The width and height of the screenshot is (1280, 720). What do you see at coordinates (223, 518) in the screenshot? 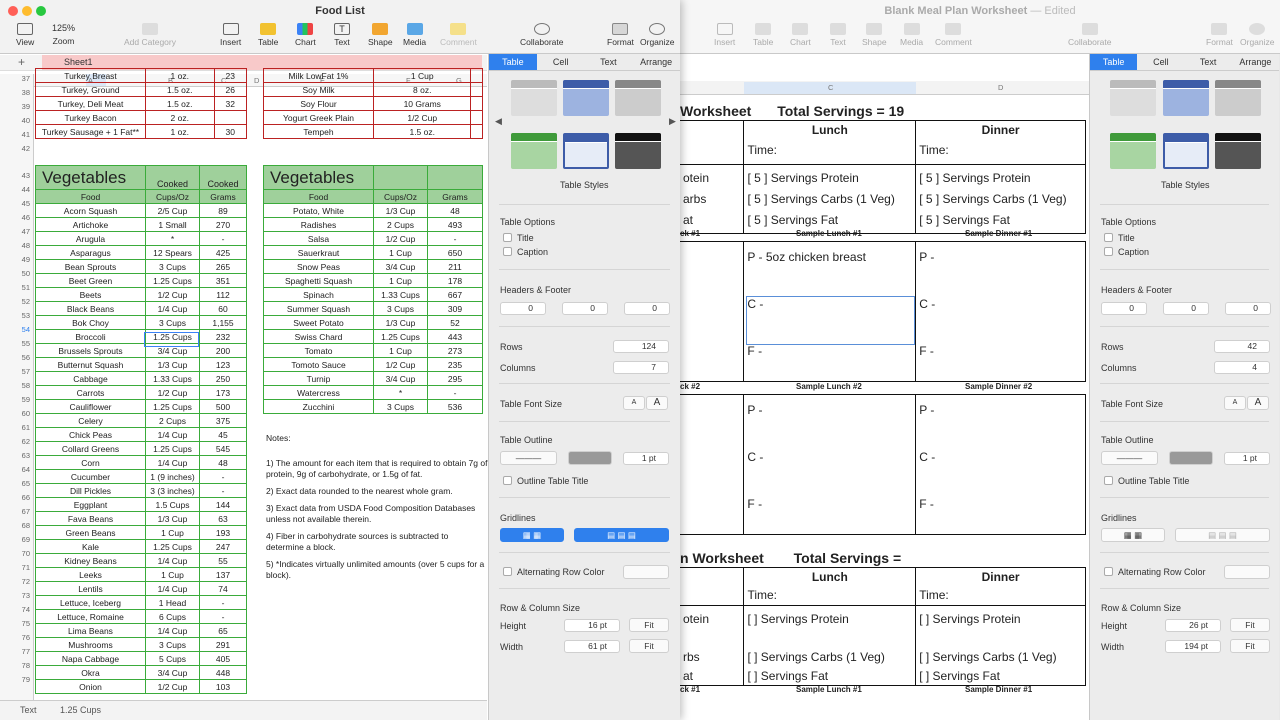
I see `veg-cell: 63` at bounding box center [223, 518].